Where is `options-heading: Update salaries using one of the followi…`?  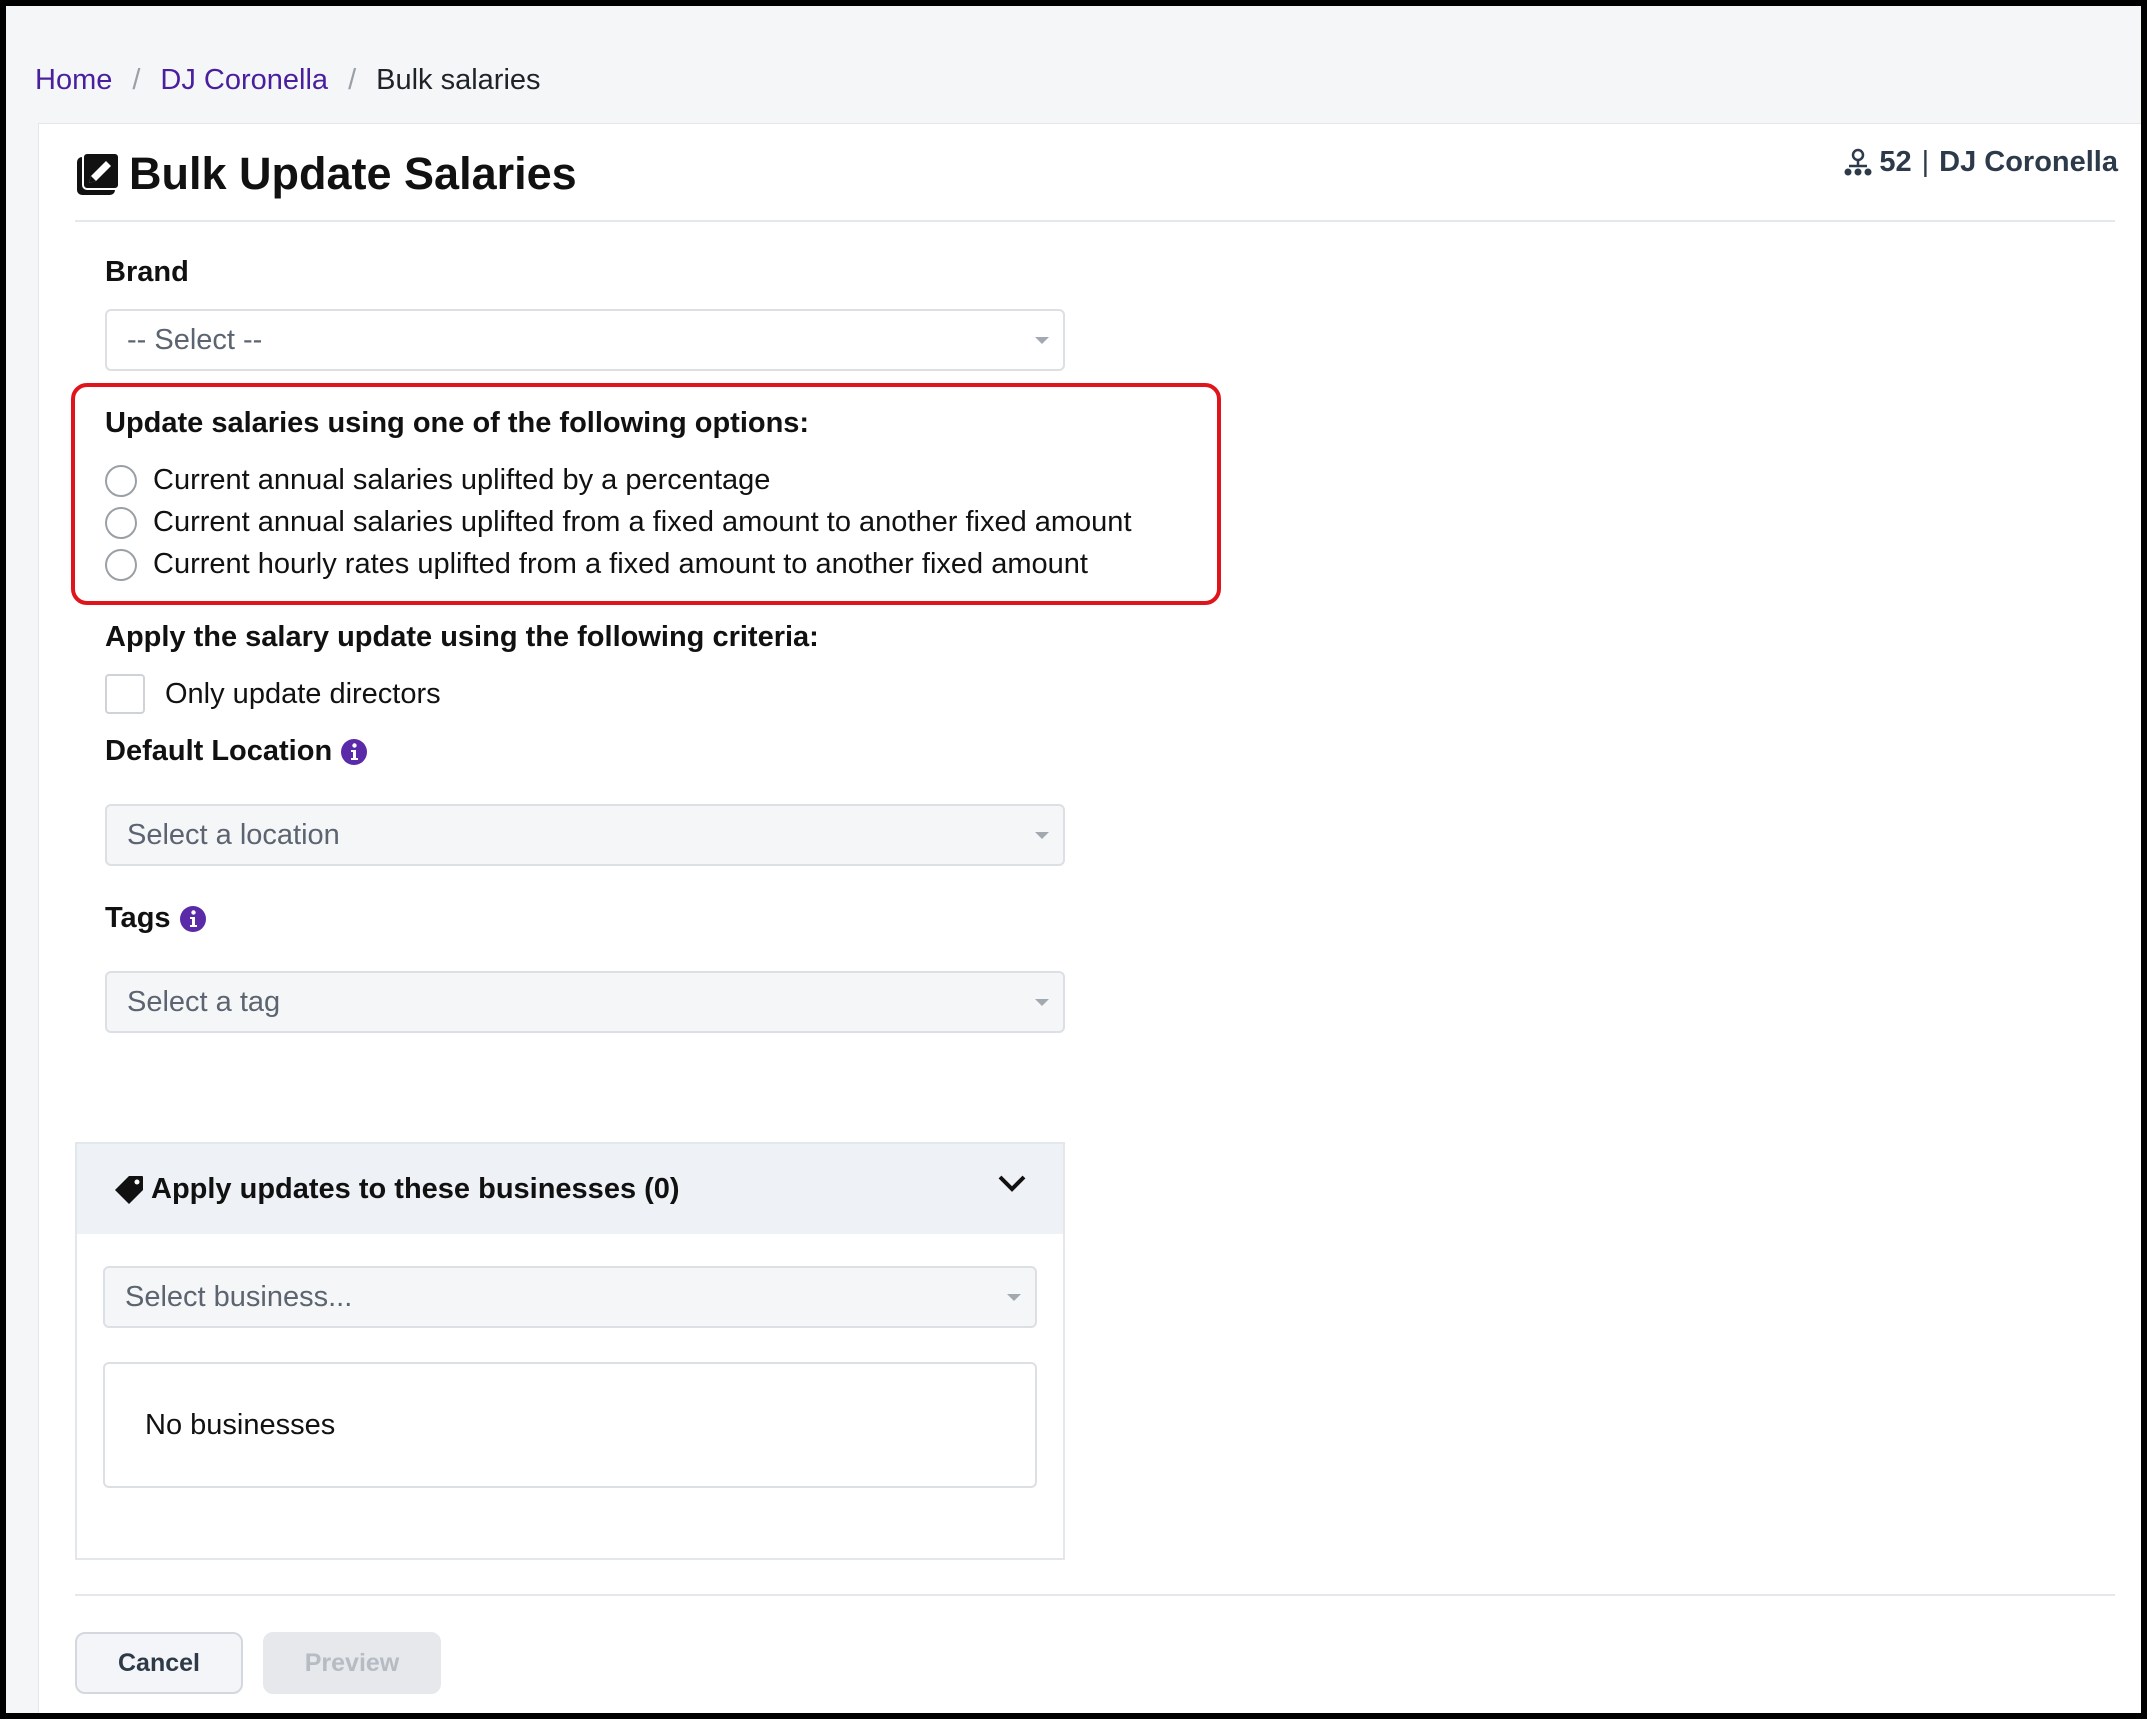
options-heading: Update salaries using one of the followi… is located at coordinates (457, 423).